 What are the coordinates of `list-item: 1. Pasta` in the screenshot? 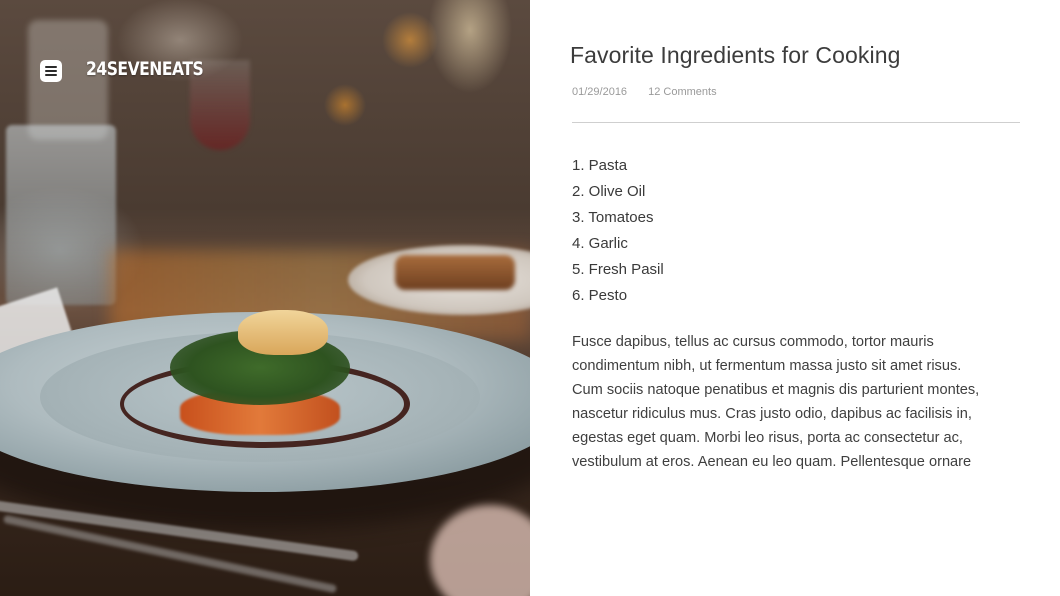 It's located at (600, 165).